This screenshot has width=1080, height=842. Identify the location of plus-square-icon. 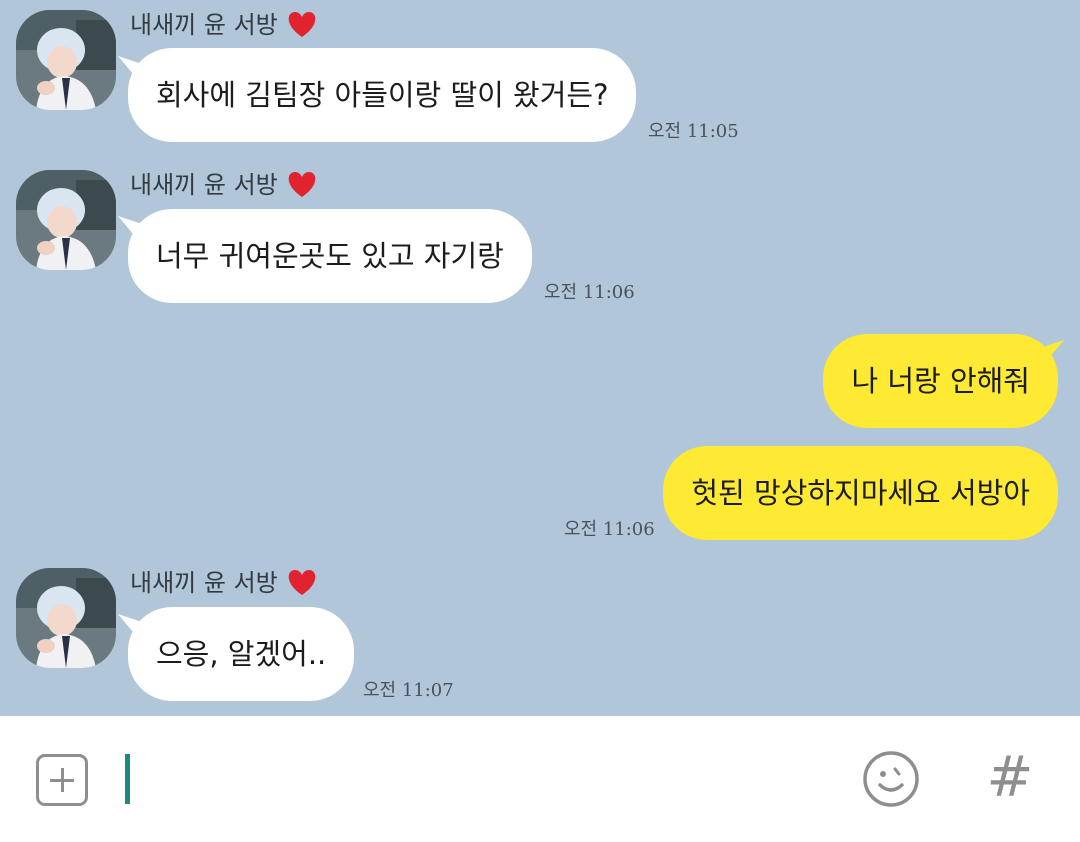
(62, 780).